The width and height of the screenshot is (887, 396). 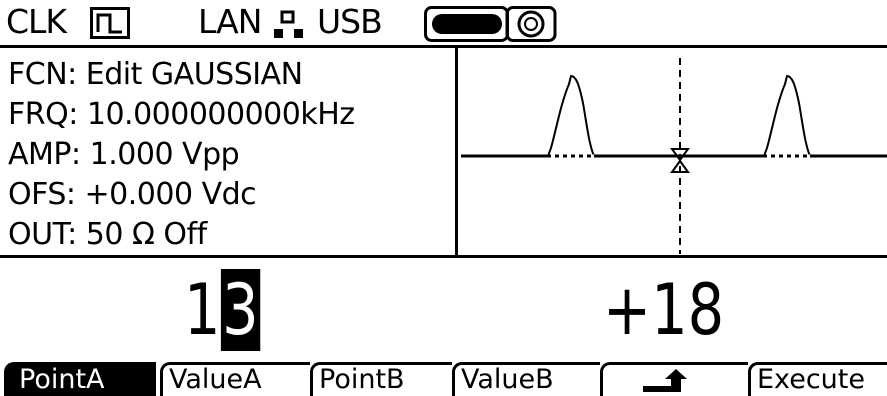 I want to click on usb-label: USB, so click(x=350, y=21).